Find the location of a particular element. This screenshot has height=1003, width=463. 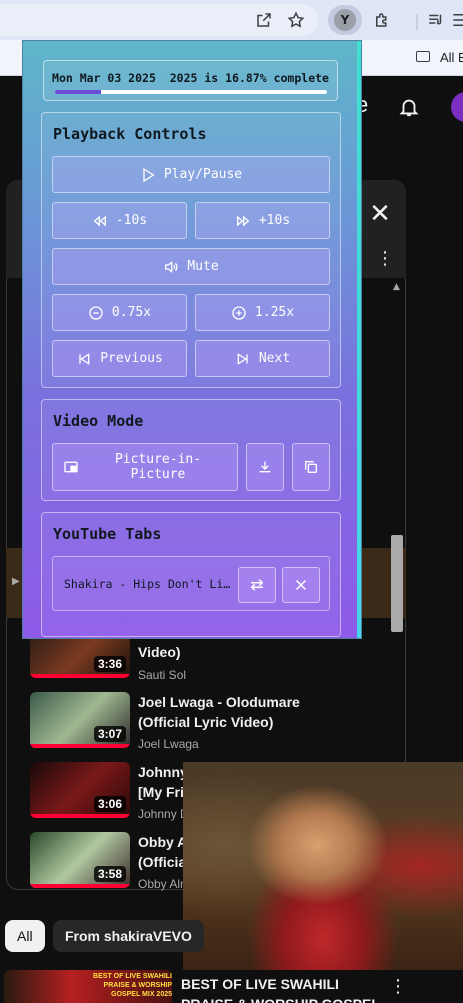

reading-list-icon is located at coordinates (455, 20).